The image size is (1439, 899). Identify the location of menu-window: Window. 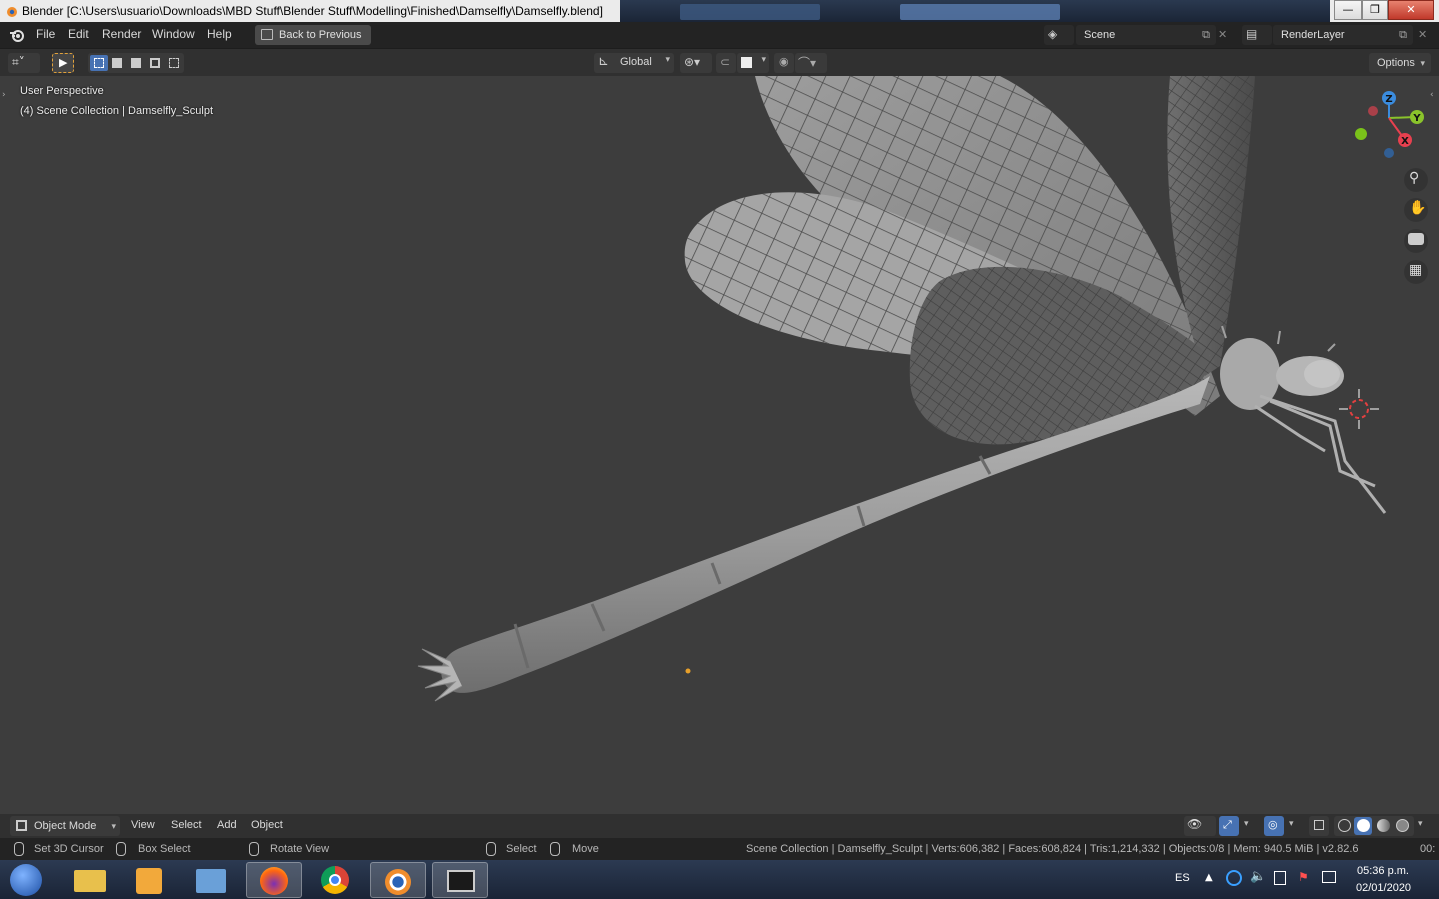
(173, 34).